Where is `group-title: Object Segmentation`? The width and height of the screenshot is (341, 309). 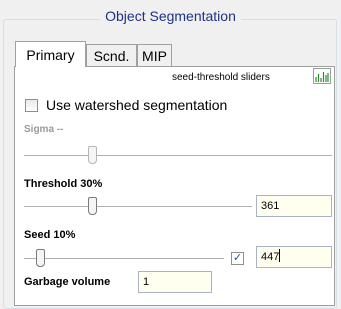 group-title: Object Segmentation is located at coordinates (170, 16).